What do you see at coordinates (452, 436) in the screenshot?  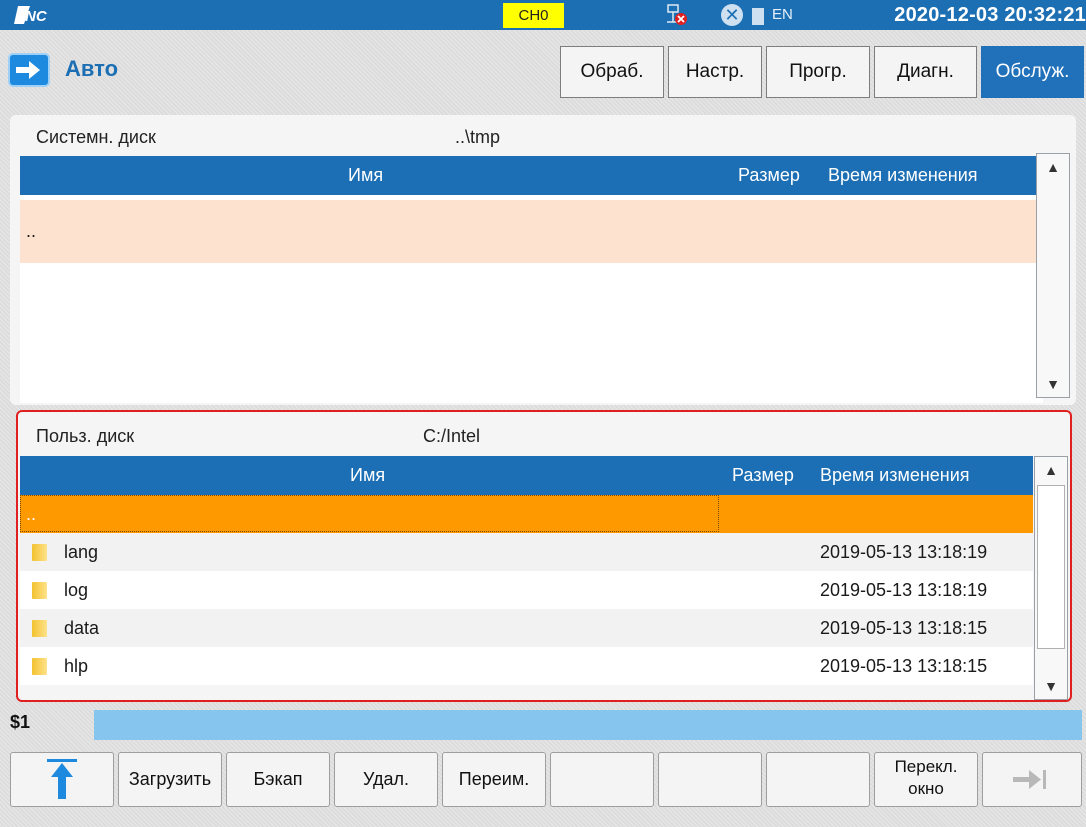 I see `user-disk-path: C:/Intel` at bounding box center [452, 436].